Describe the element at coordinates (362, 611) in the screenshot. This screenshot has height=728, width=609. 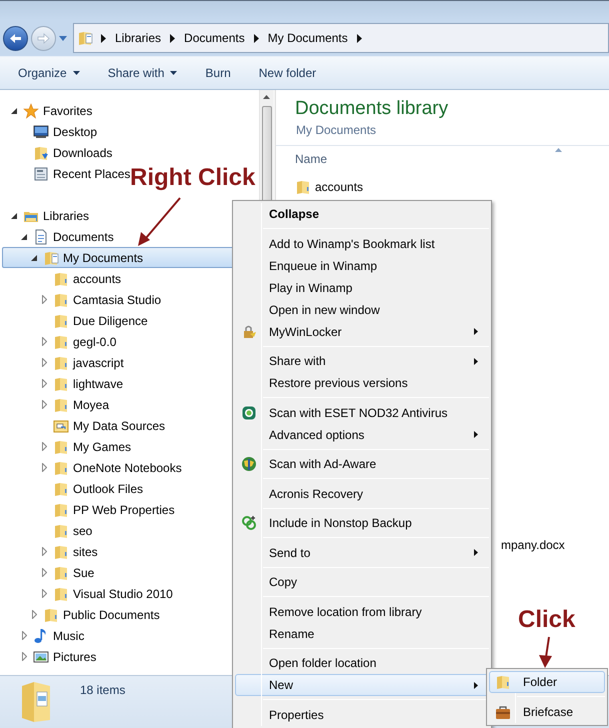
I see `menu-item: Remove location from library` at that location.